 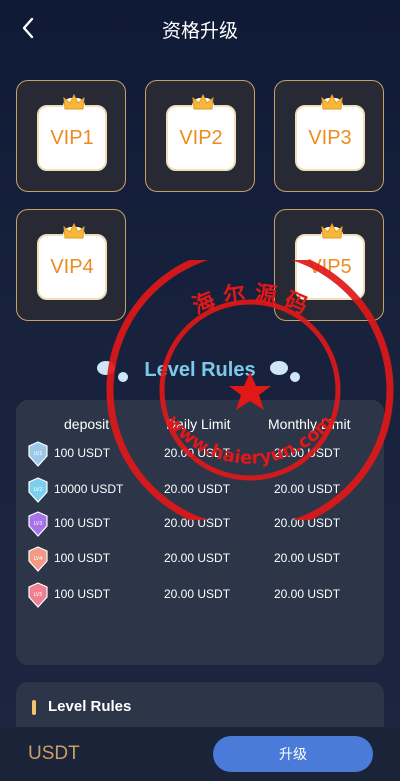 I want to click on level-badge-icon: LV4, so click(x=38, y=559).